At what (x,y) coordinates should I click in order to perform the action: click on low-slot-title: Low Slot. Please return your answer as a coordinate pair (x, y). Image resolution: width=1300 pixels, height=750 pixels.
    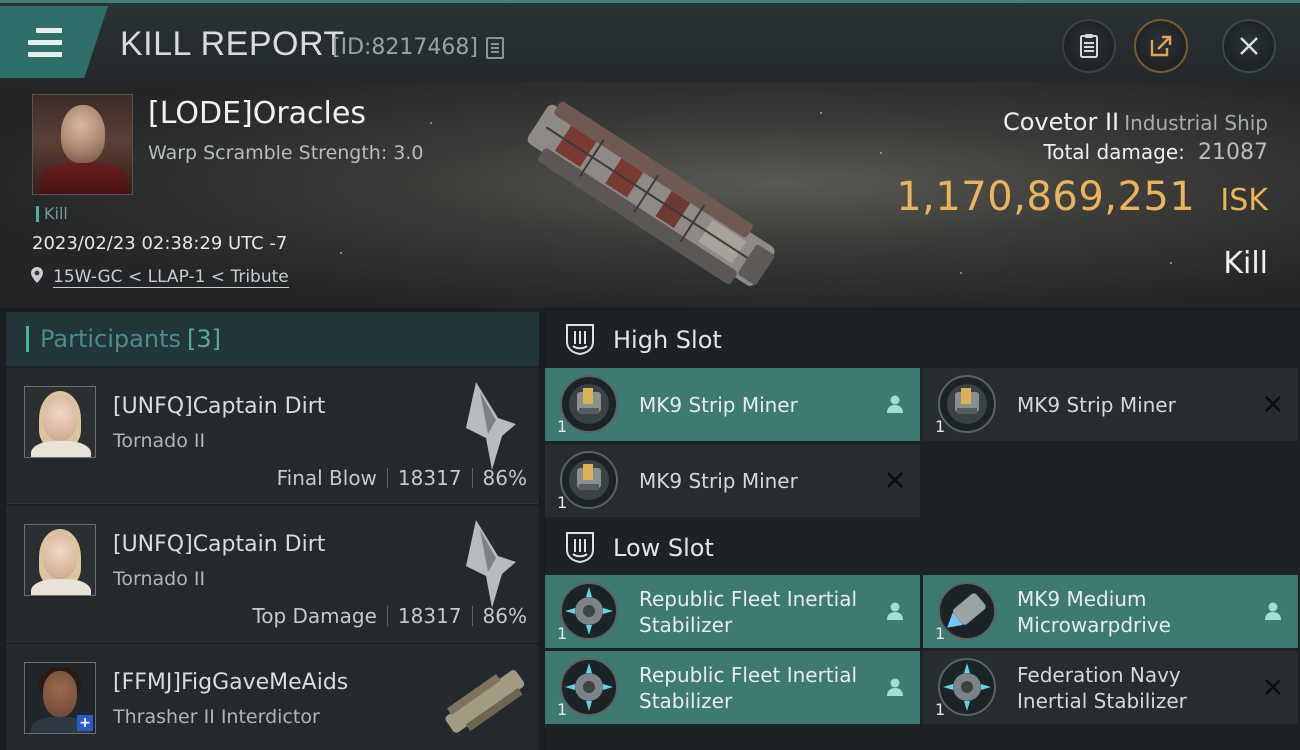
    Looking at the image, I should click on (663, 548).